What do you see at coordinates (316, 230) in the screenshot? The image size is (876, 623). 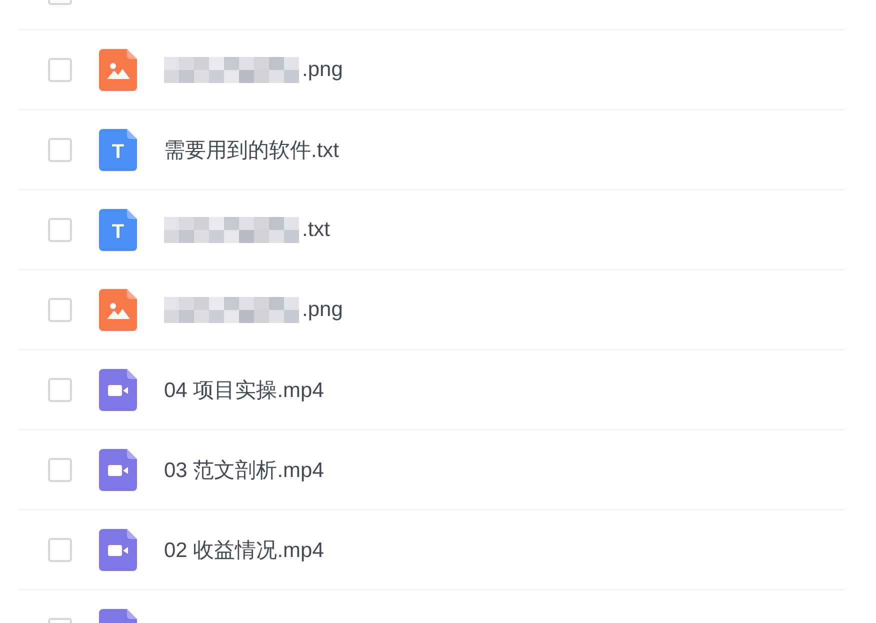 I see `file-name: .txt` at bounding box center [316, 230].